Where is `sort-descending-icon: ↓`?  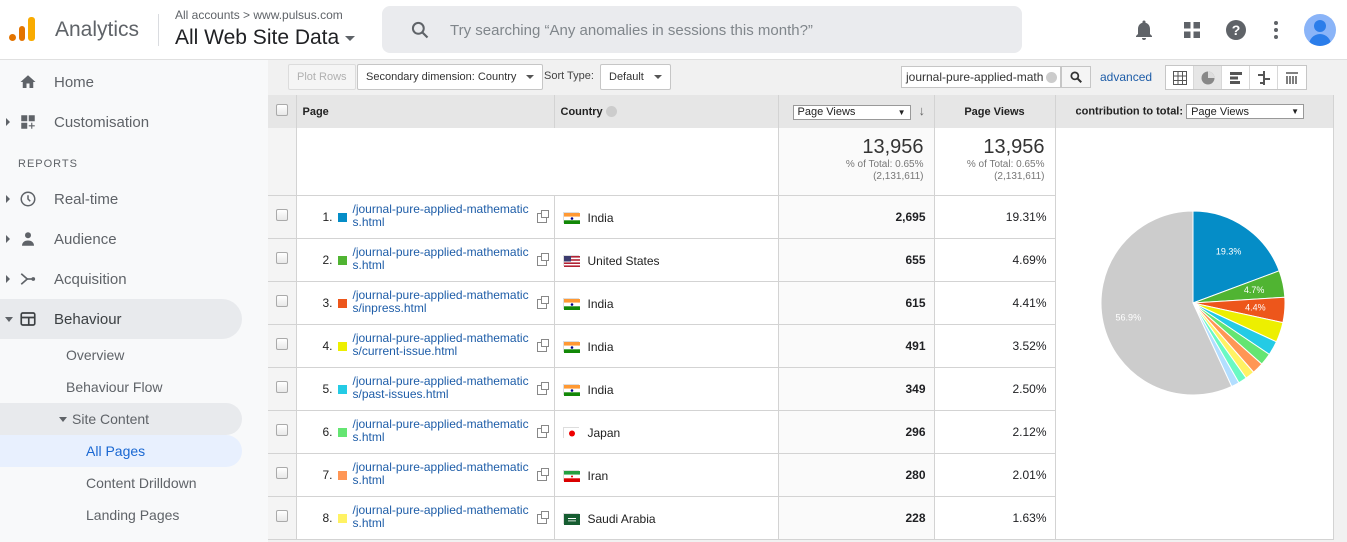 sort-descending-icon: ↓ is located at coordinates (922, 110).